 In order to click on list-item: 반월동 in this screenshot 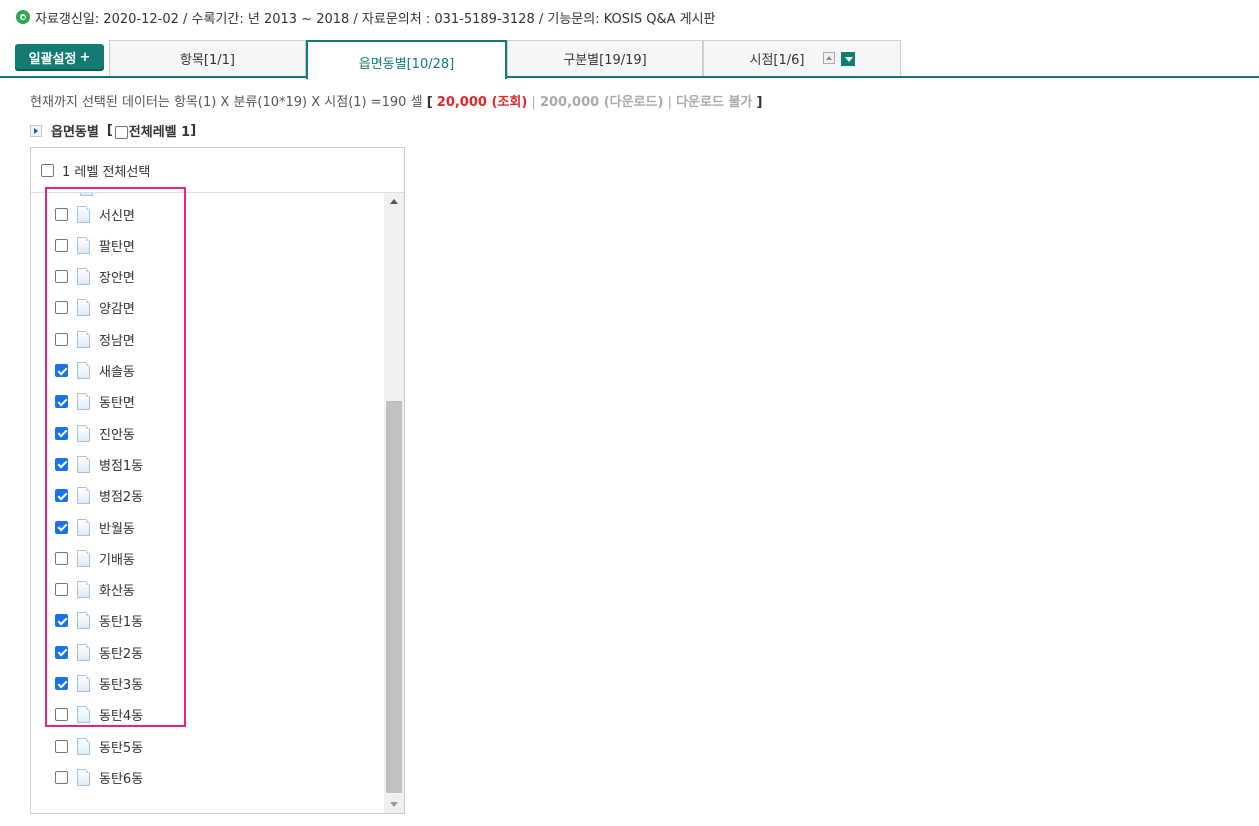, I will do `click(95, 527)`.